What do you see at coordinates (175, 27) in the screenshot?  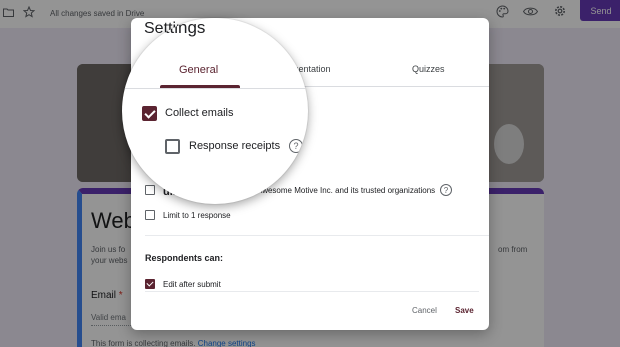 I see `magnified-dialog-title: Settings` at bounding box center [175, 27].